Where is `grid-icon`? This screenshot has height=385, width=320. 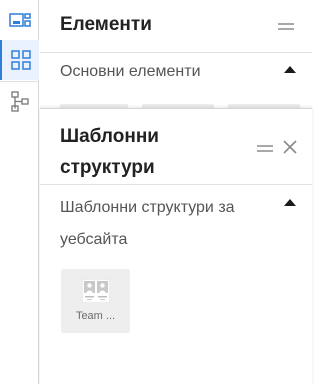 grid-icon is located at coordinates (20, 60).